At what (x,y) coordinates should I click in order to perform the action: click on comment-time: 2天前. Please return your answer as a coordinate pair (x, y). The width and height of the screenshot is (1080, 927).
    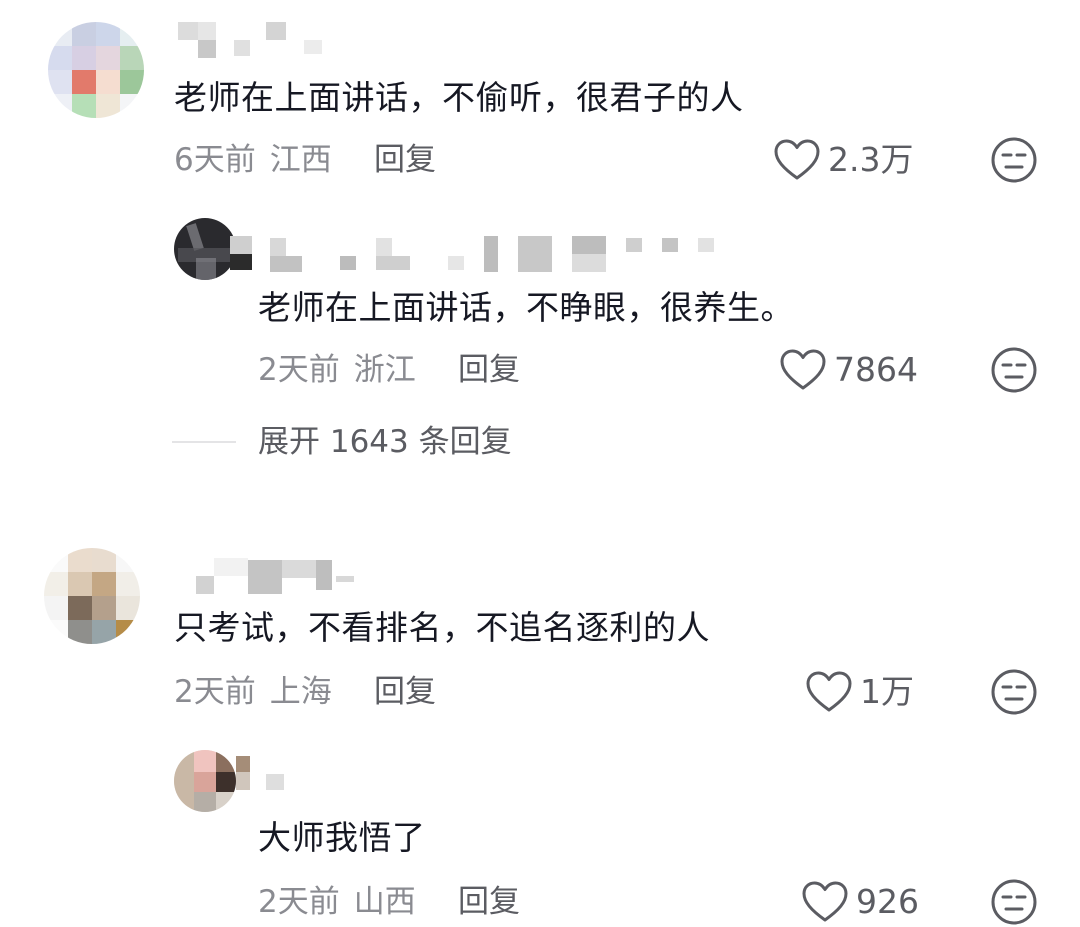
    Looking at the image, I should click on (215, 692).